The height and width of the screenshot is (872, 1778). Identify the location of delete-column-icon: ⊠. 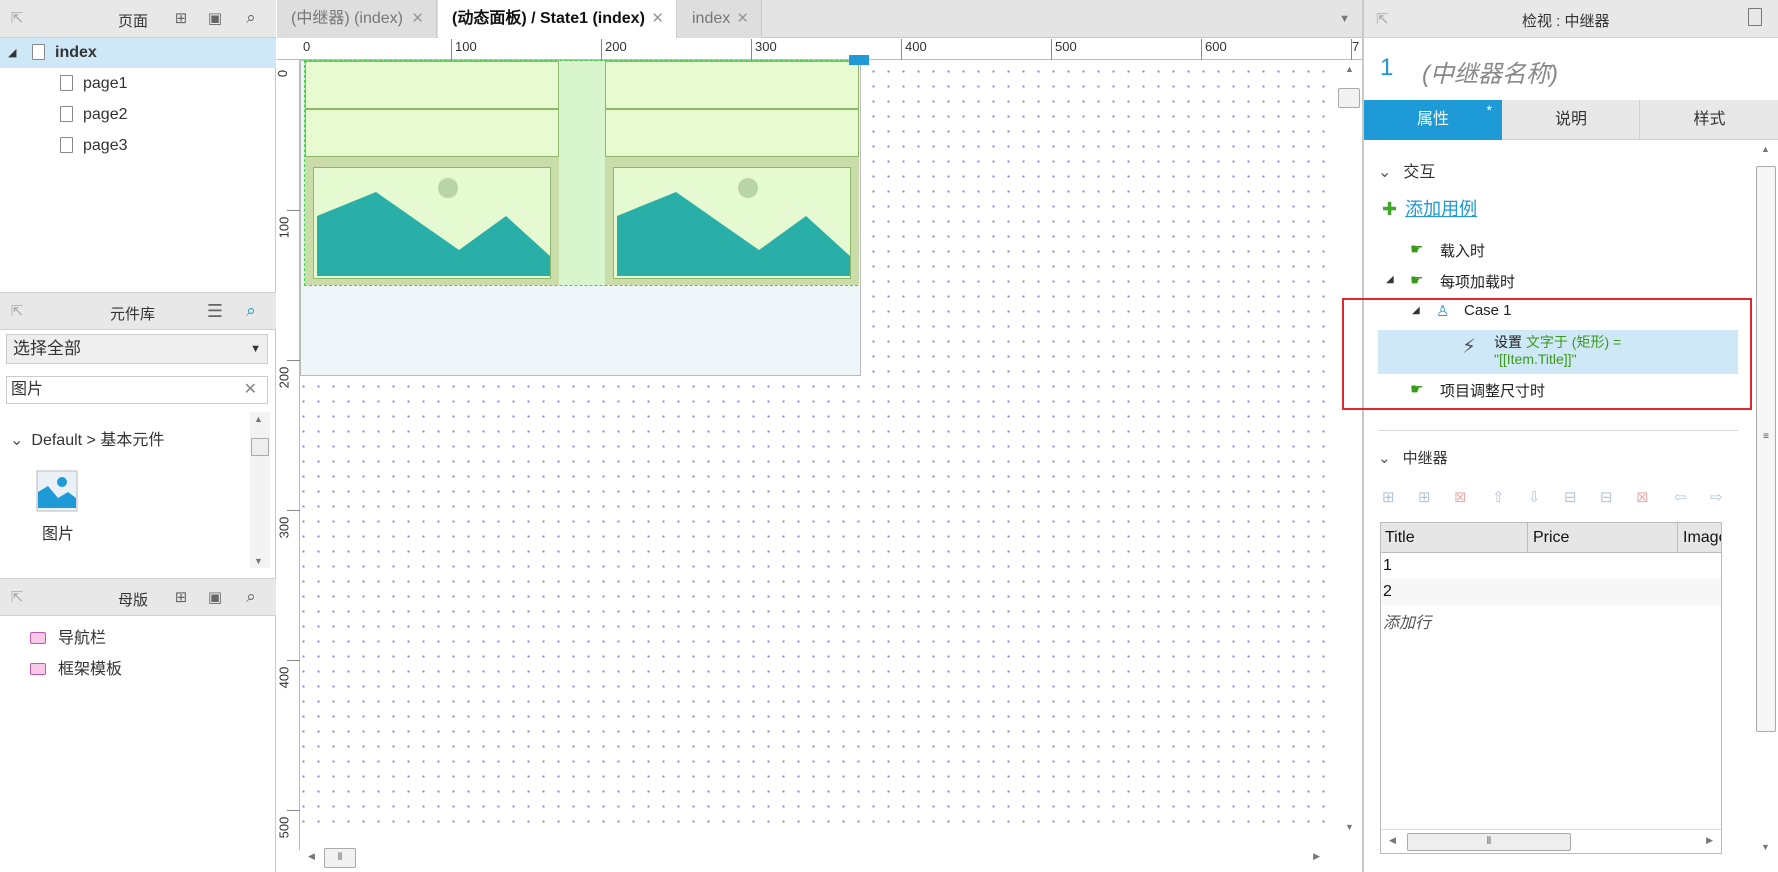
(1642, 497).